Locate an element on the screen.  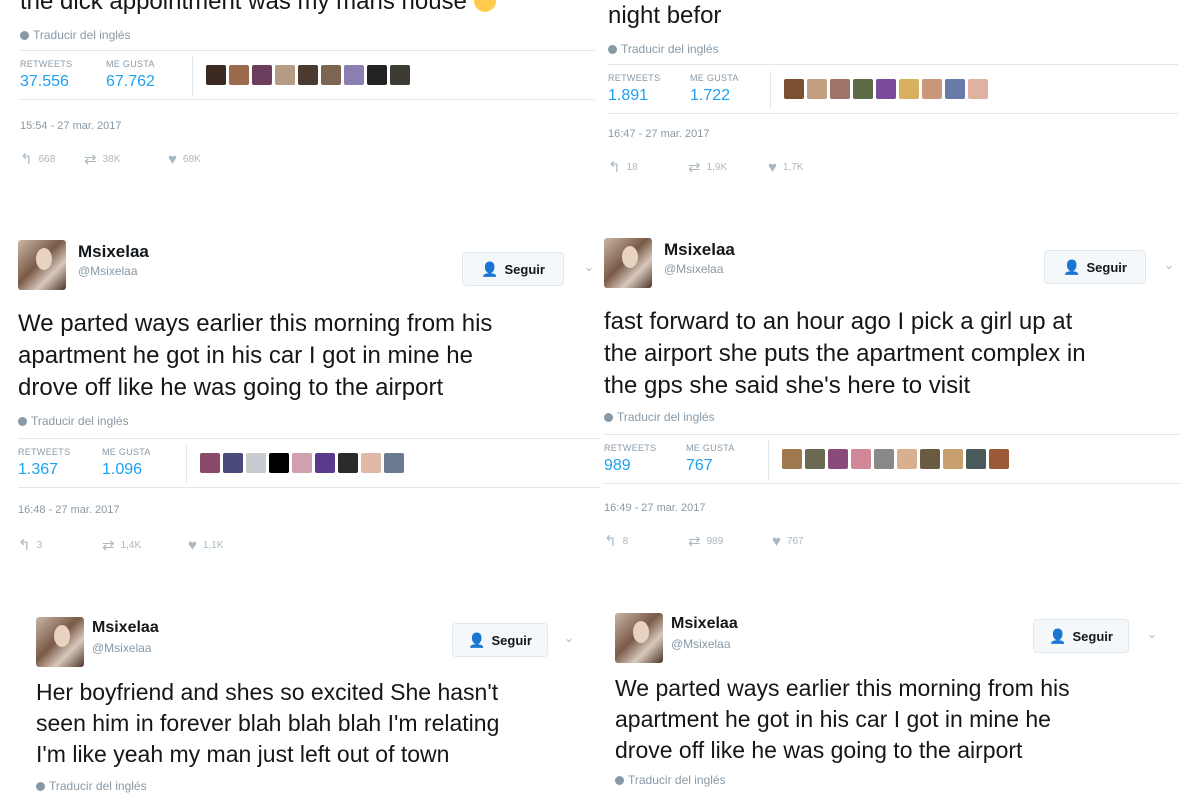
reply-count: 3 is located at coordinates (39, 545).